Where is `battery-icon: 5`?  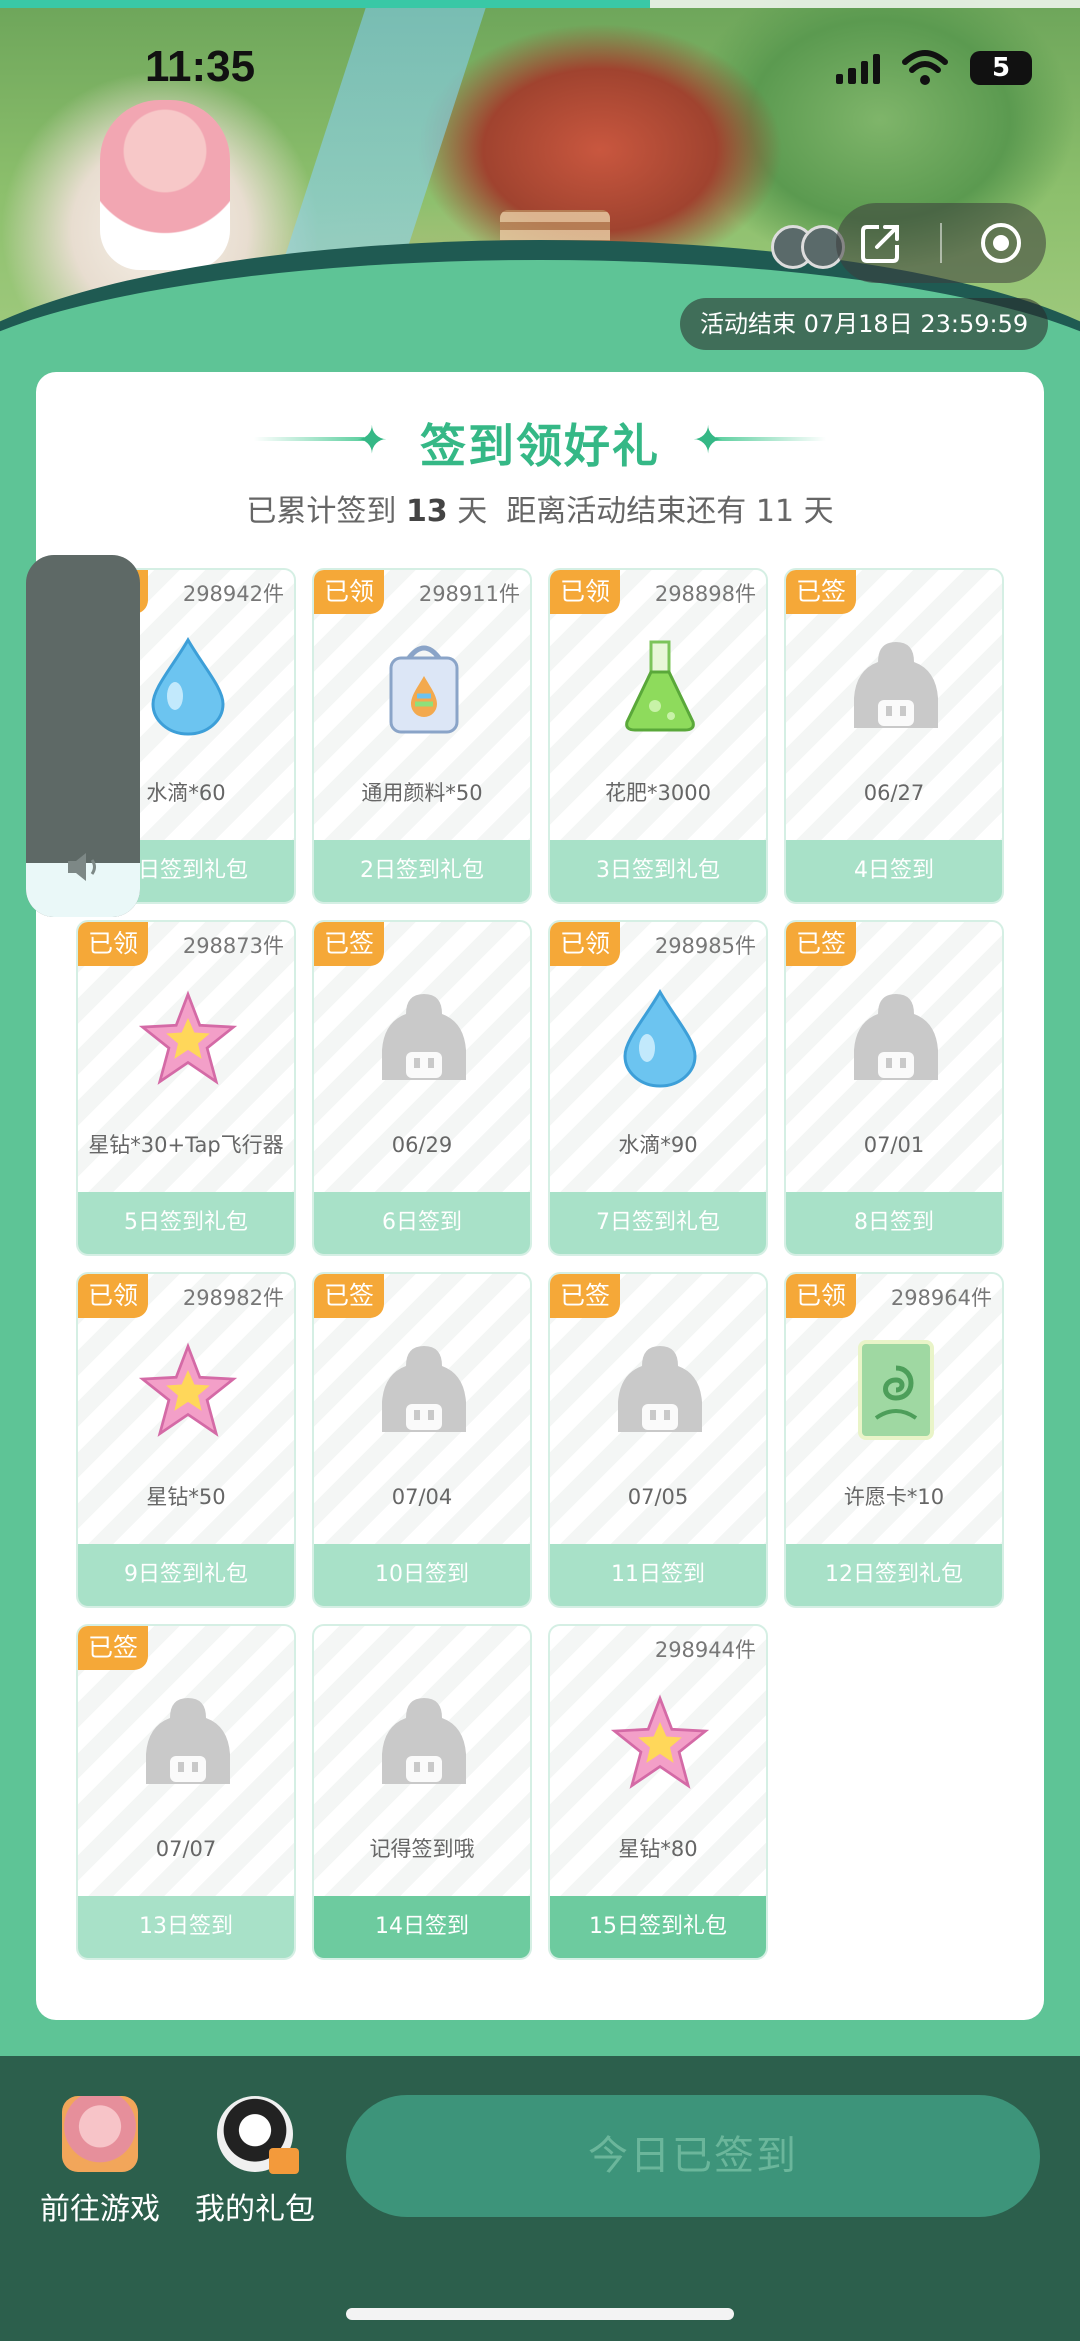
battery-icon: 5 is located at coordinates (1001, 68).